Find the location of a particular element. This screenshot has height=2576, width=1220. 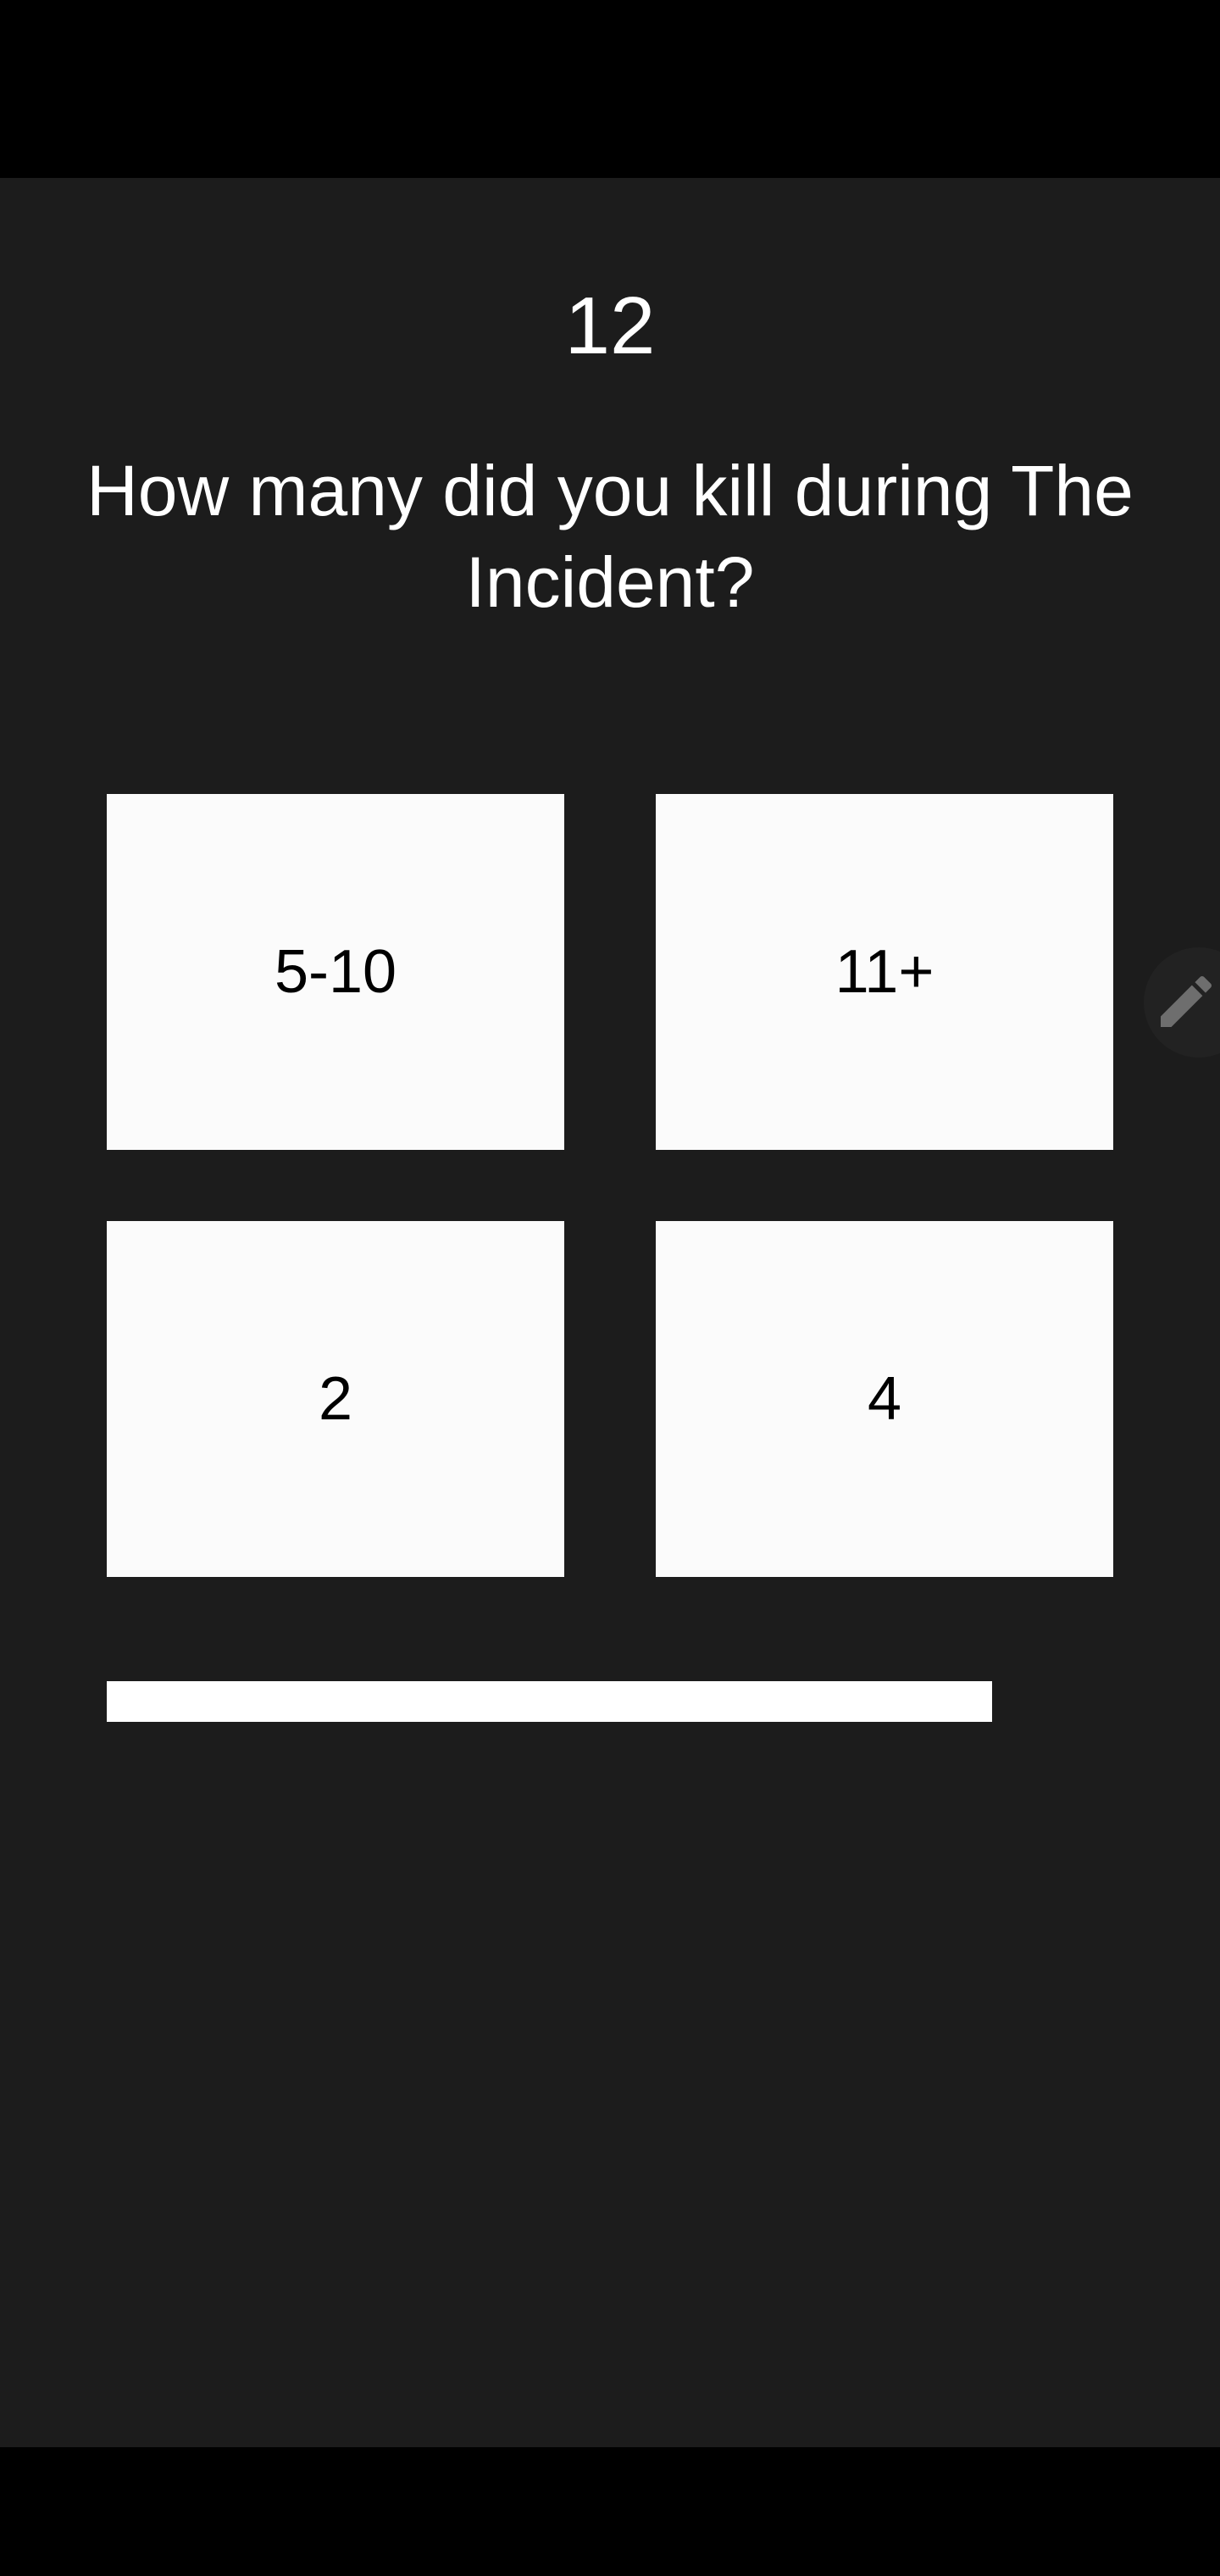

answer-option-3: 2 is located at coordinates (335, 1399).